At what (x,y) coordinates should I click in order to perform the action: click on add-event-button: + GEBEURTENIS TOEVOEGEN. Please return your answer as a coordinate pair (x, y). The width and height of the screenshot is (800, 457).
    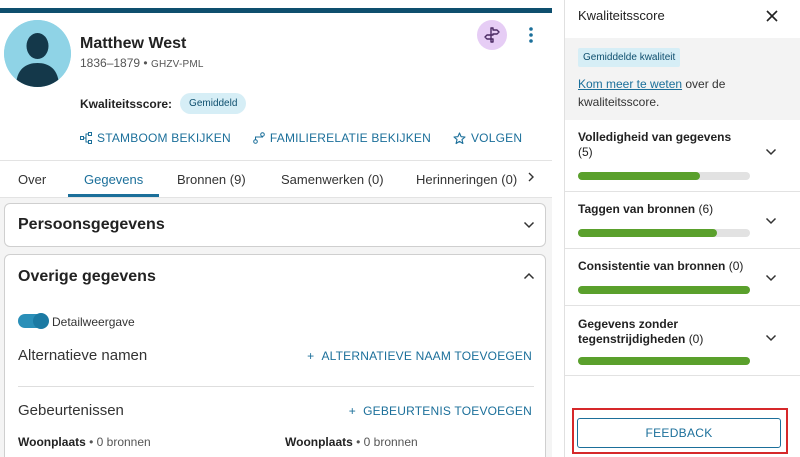
    Looking at the image, I should click on (440, 411).